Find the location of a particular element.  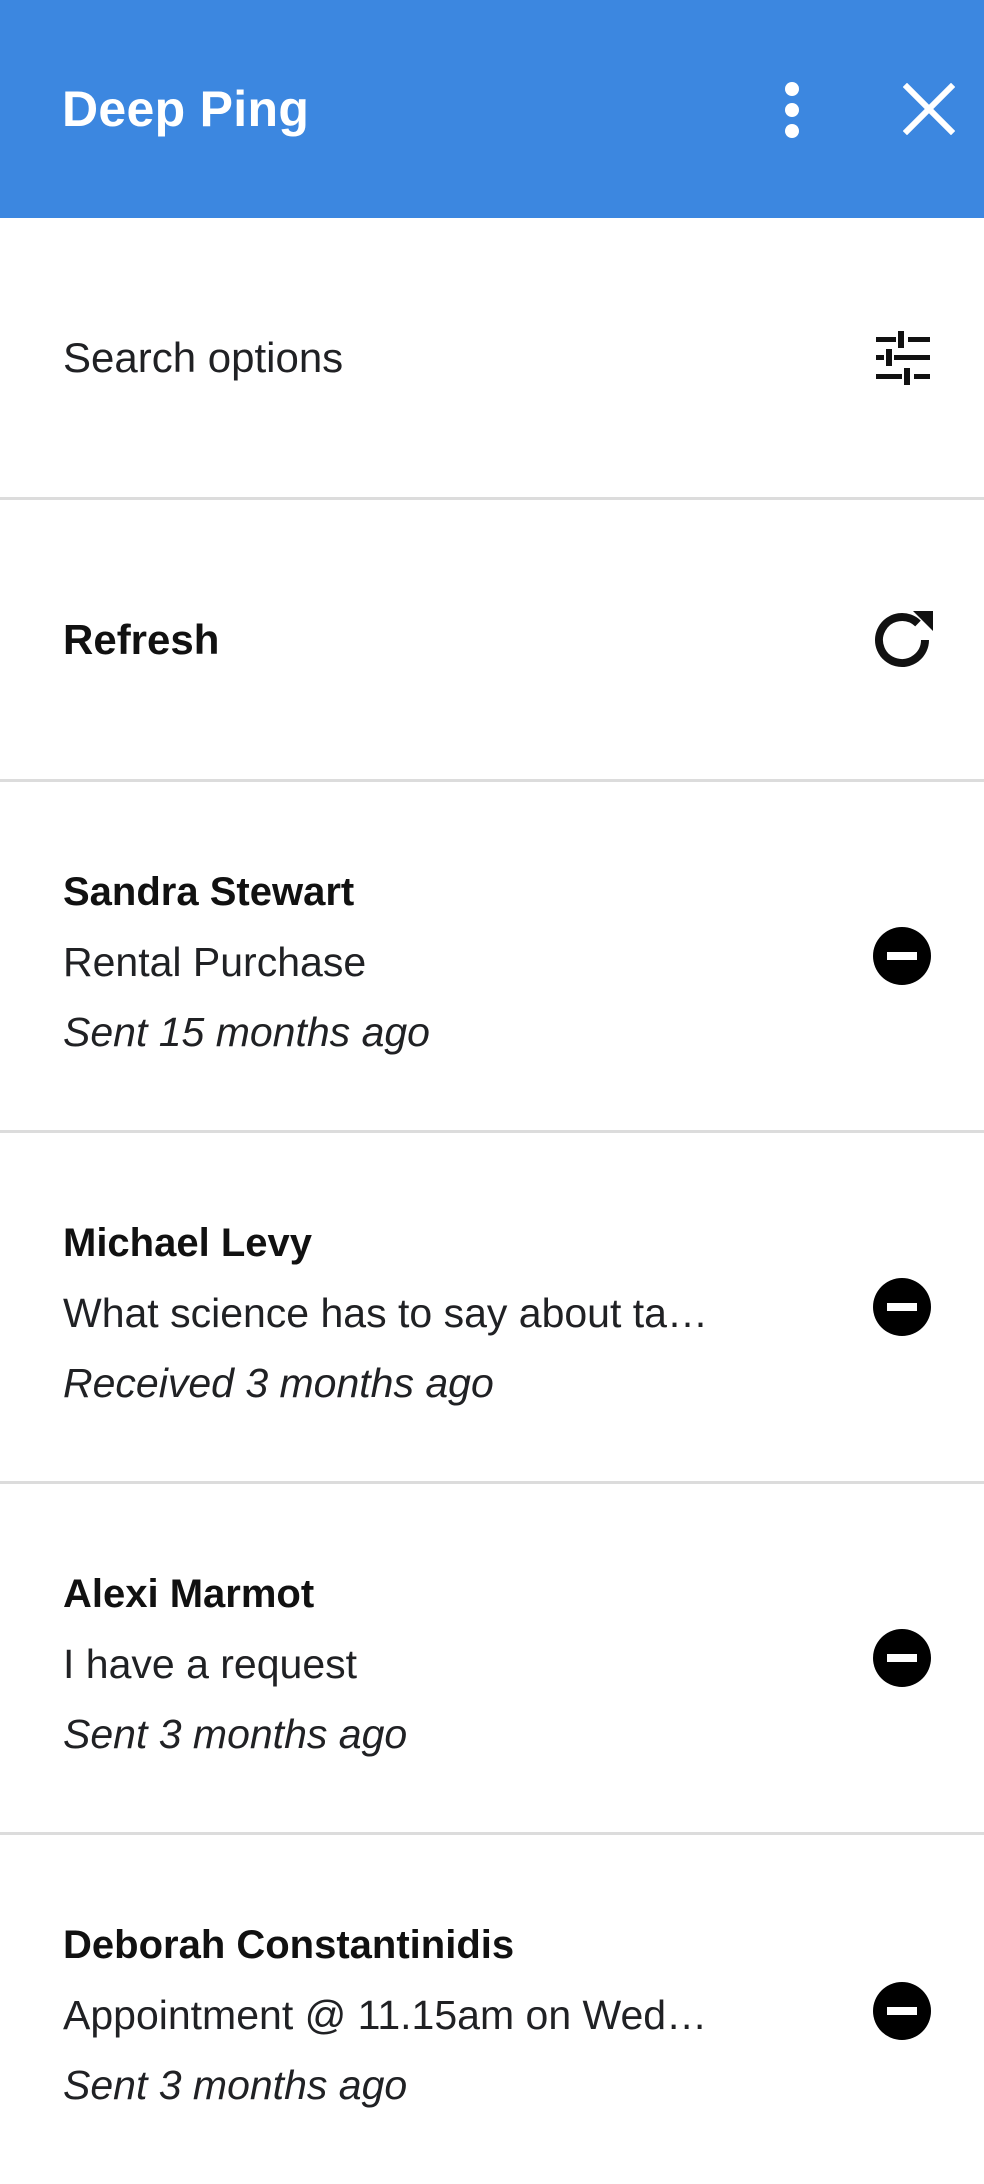

message-time: Sent 15 months ago is located at coordinates (246, 1032).